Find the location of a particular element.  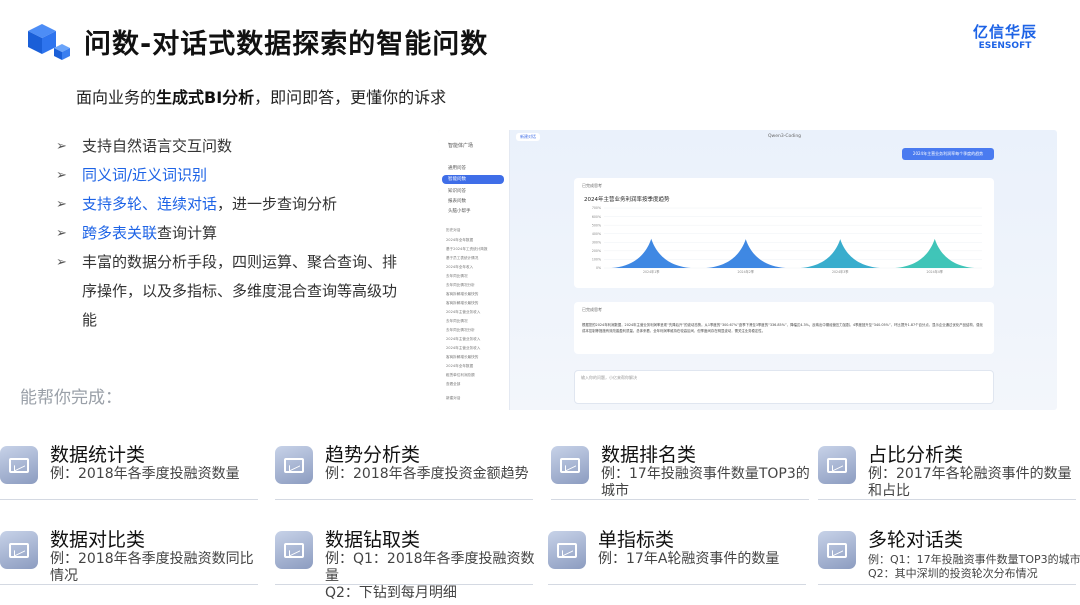

capability-name: 数据统计类 is located at coordinates (98, 455).